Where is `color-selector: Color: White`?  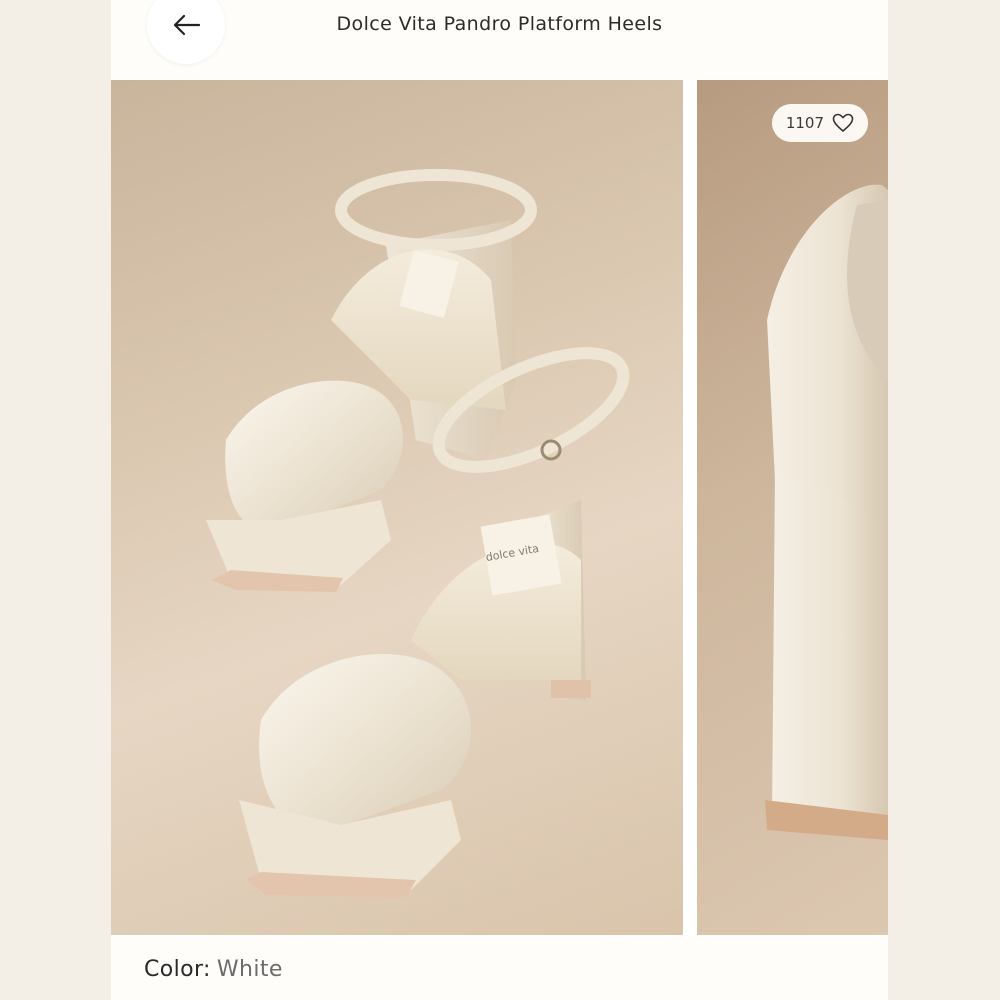 color-selector: Color: White is located at coordinates (213, 969).